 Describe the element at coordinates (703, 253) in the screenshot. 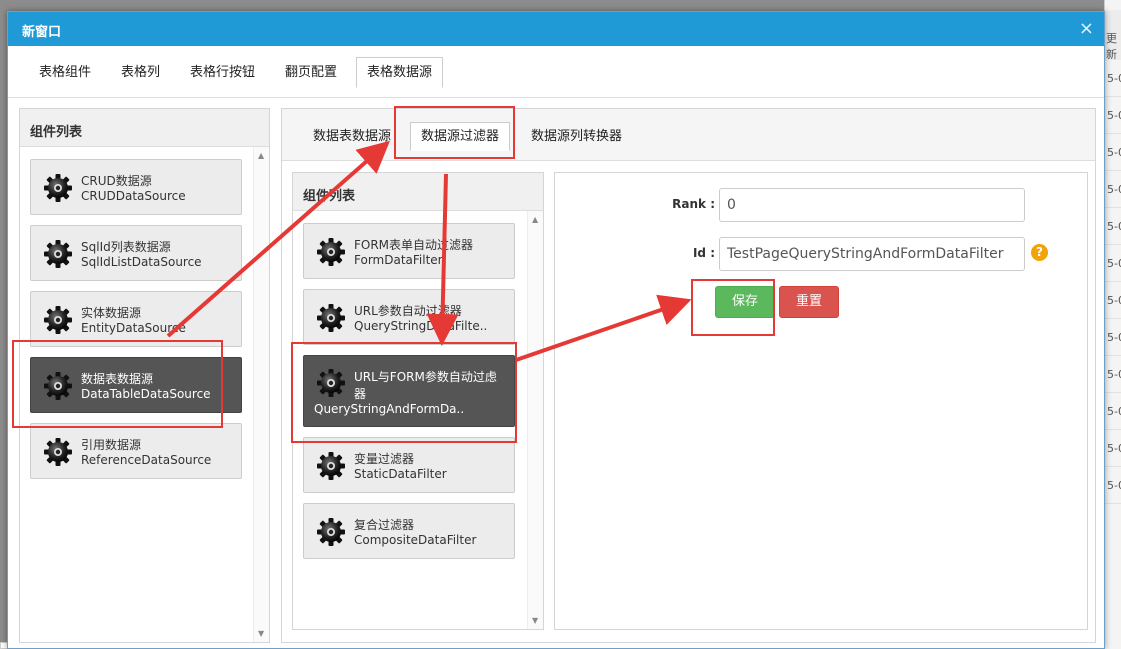

I see `id-label: Id :` at that location.